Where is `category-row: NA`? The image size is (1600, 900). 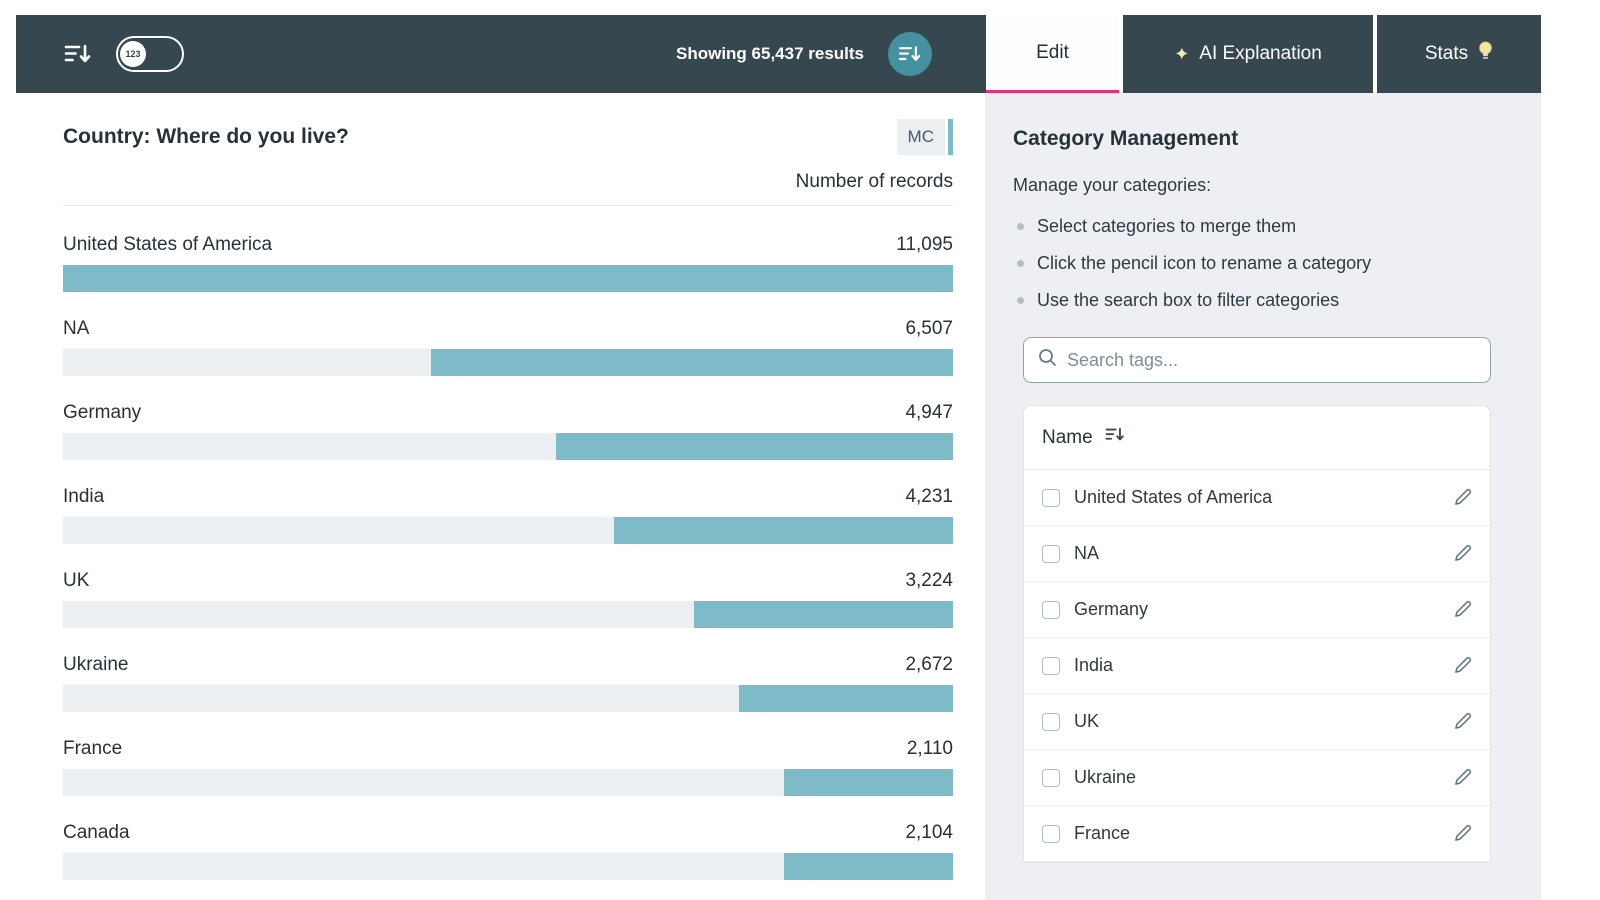 category-row: NA is located at coordinates (1257, 554).